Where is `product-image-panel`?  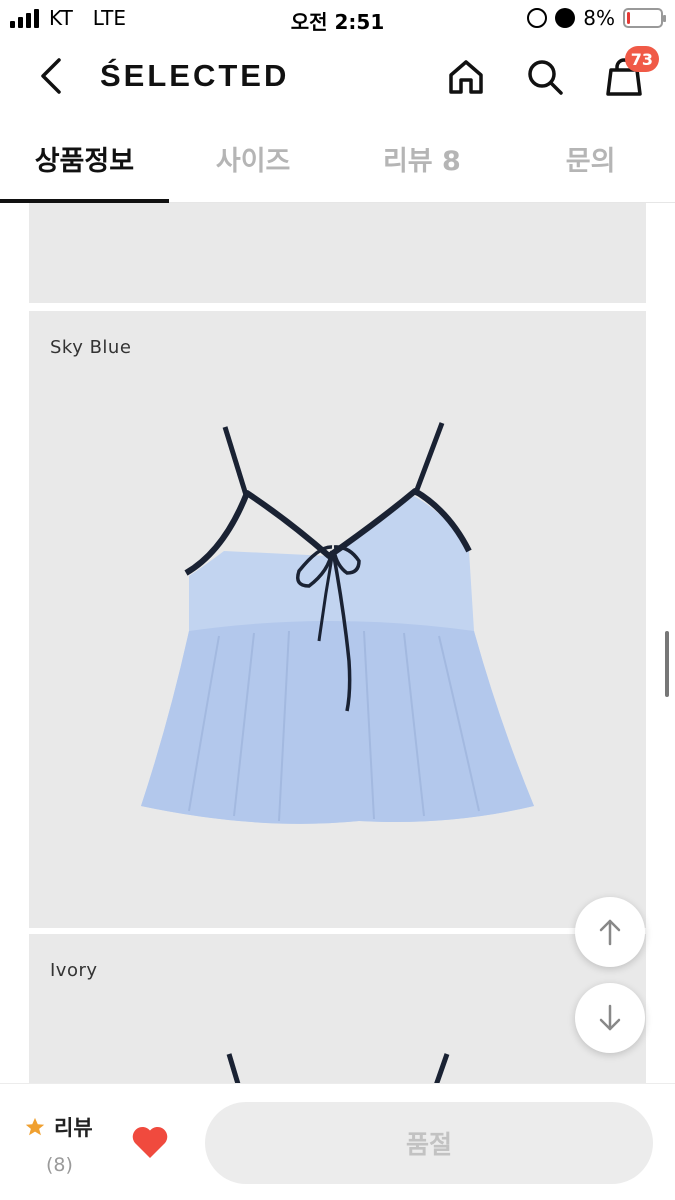 product-image-panel is located at coordinates (337, 253).